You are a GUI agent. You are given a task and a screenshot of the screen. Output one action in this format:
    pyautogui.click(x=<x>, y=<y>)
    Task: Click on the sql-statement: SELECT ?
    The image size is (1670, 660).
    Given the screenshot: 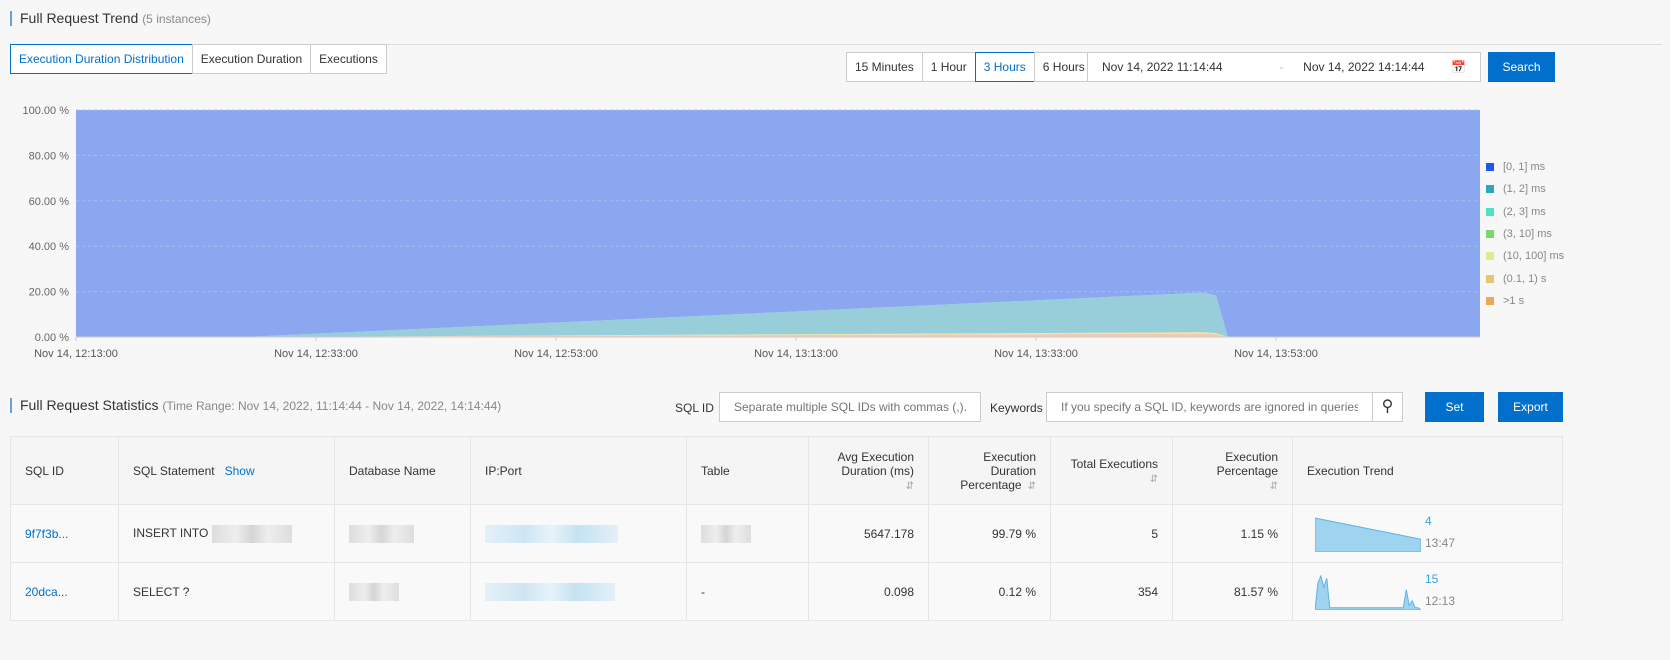 What is the action you would take?
    pyautogui.click(x=226, y=591)
    